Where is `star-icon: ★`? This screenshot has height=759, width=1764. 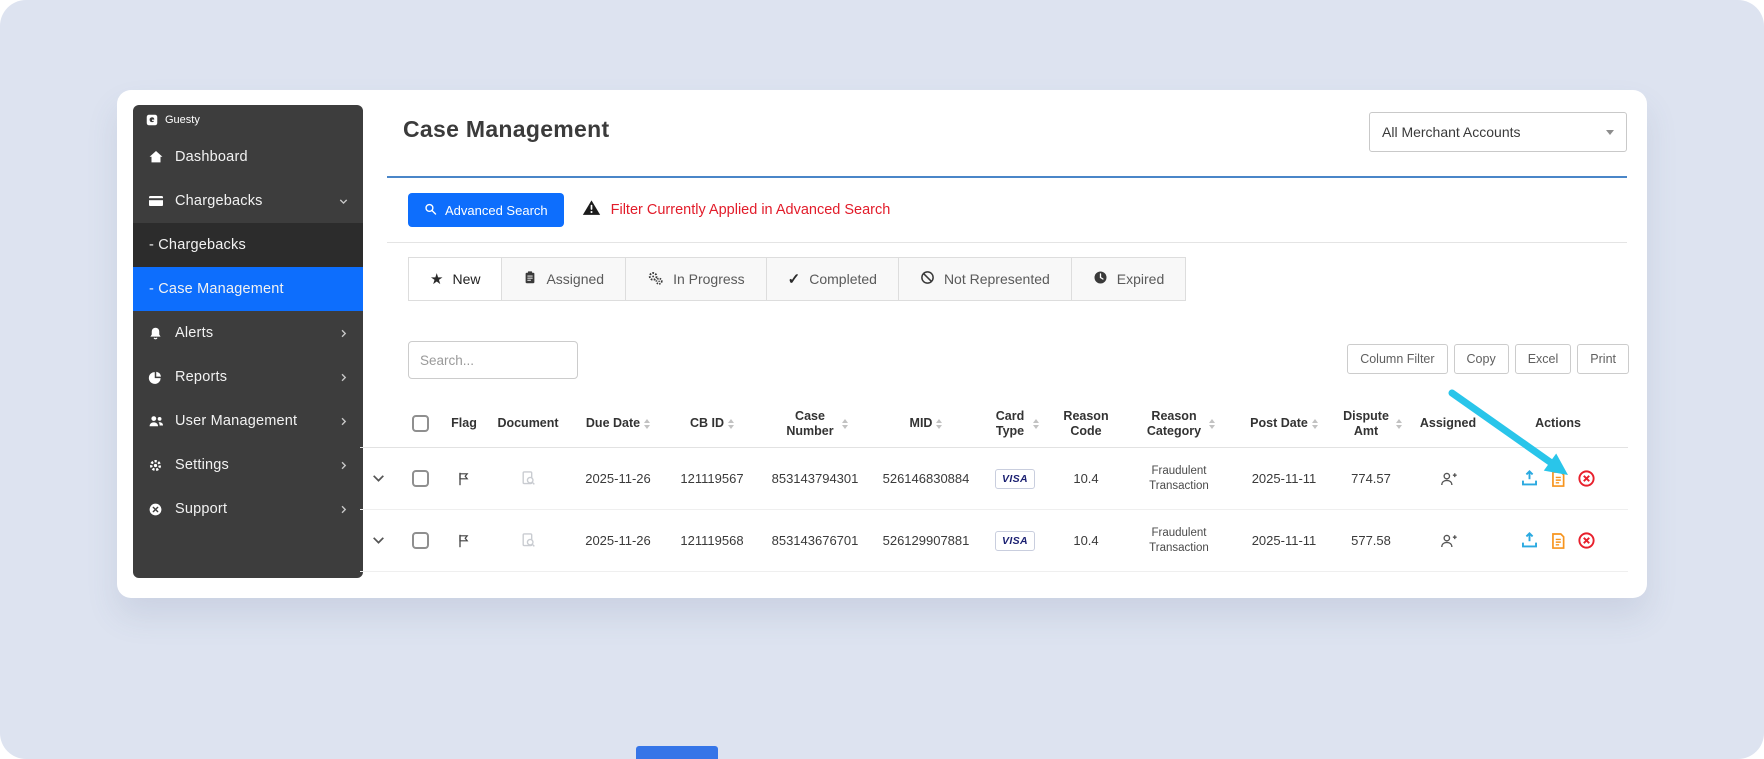
star-icon: ★ is located at coordinates (437, 279).